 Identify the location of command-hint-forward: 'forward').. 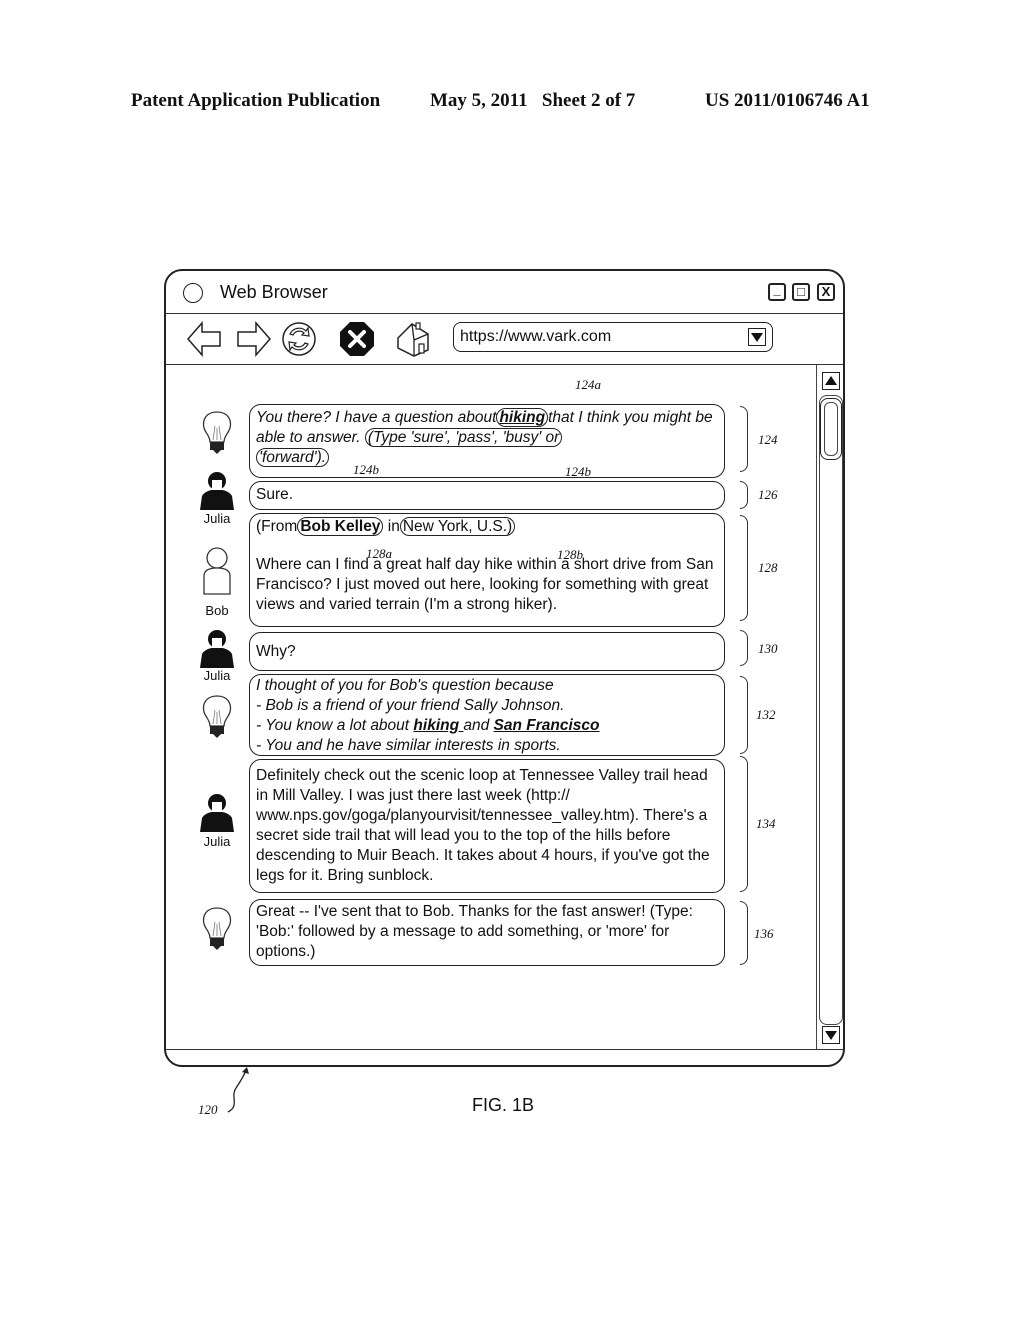
(293, 457).